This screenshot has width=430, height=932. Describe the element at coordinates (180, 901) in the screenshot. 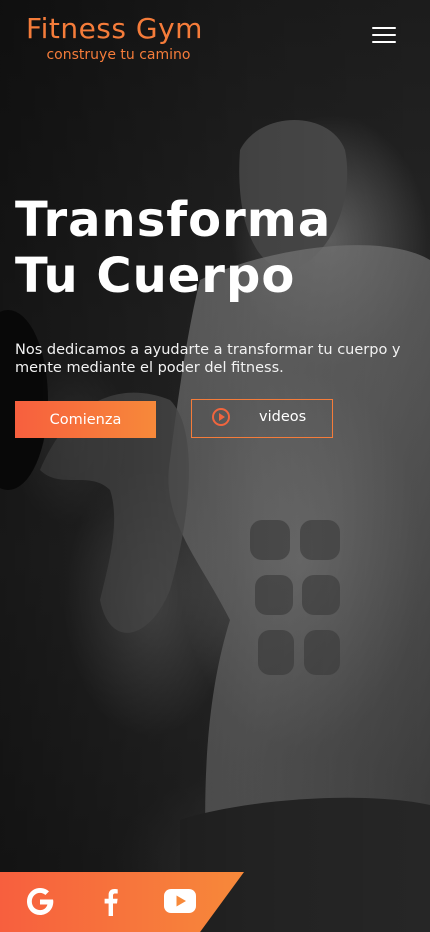

I see `youtube-icon` at that location.